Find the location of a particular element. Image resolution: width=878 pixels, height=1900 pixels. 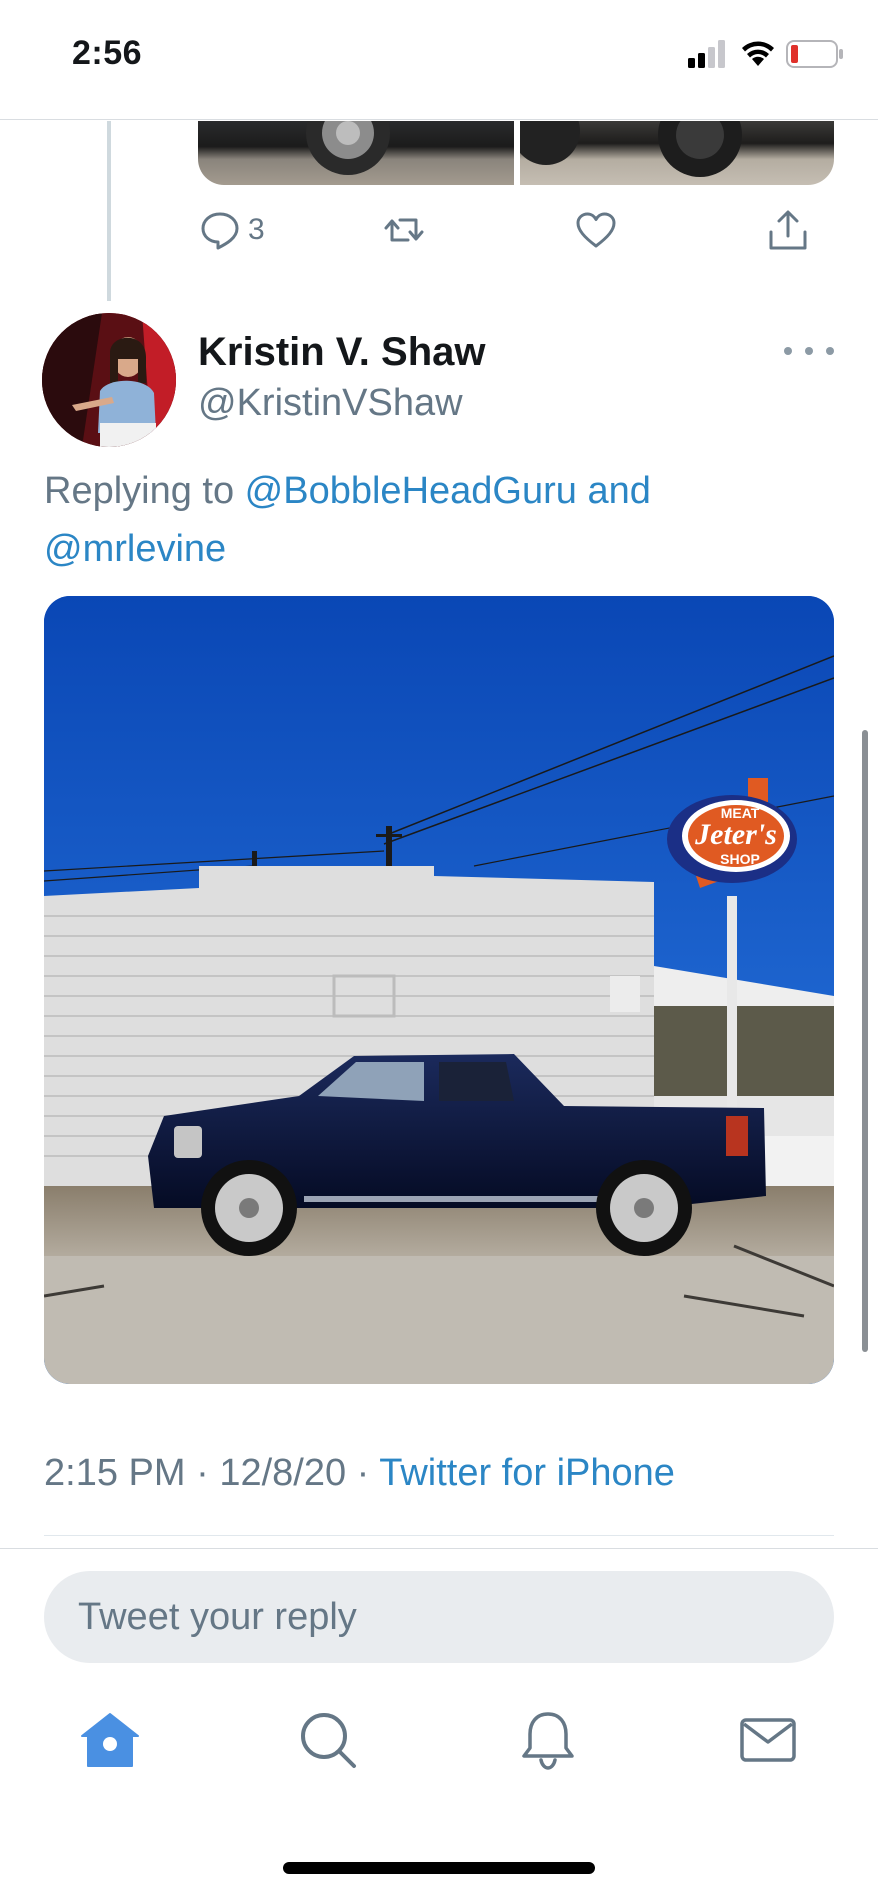

previous-tweet-image-right is located at coordinates (673, 153).